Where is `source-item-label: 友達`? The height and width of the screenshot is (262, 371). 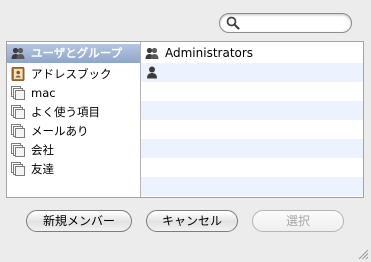 source-item-label: 友達 is located at coordinates (42, 169).